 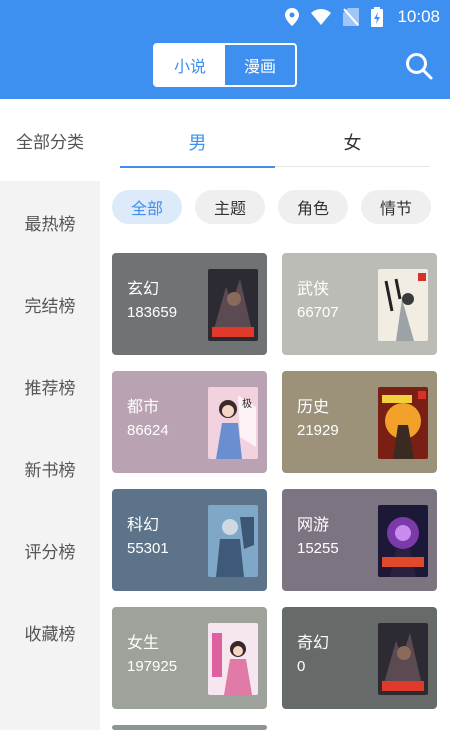 What do you see at coordinates (321, 17) in the screenshot?
I see `wifi-icon` at bounding box center [321, 17].